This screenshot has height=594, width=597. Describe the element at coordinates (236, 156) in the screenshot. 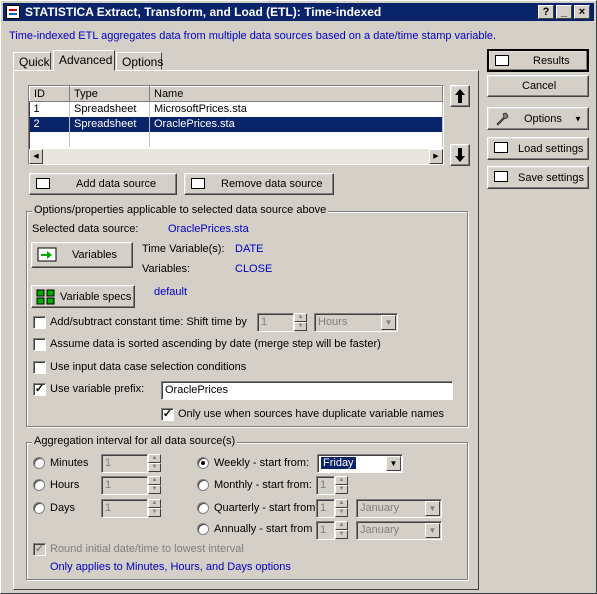

I see `horizontal-scrollbar: ◀ ▶` at that location.